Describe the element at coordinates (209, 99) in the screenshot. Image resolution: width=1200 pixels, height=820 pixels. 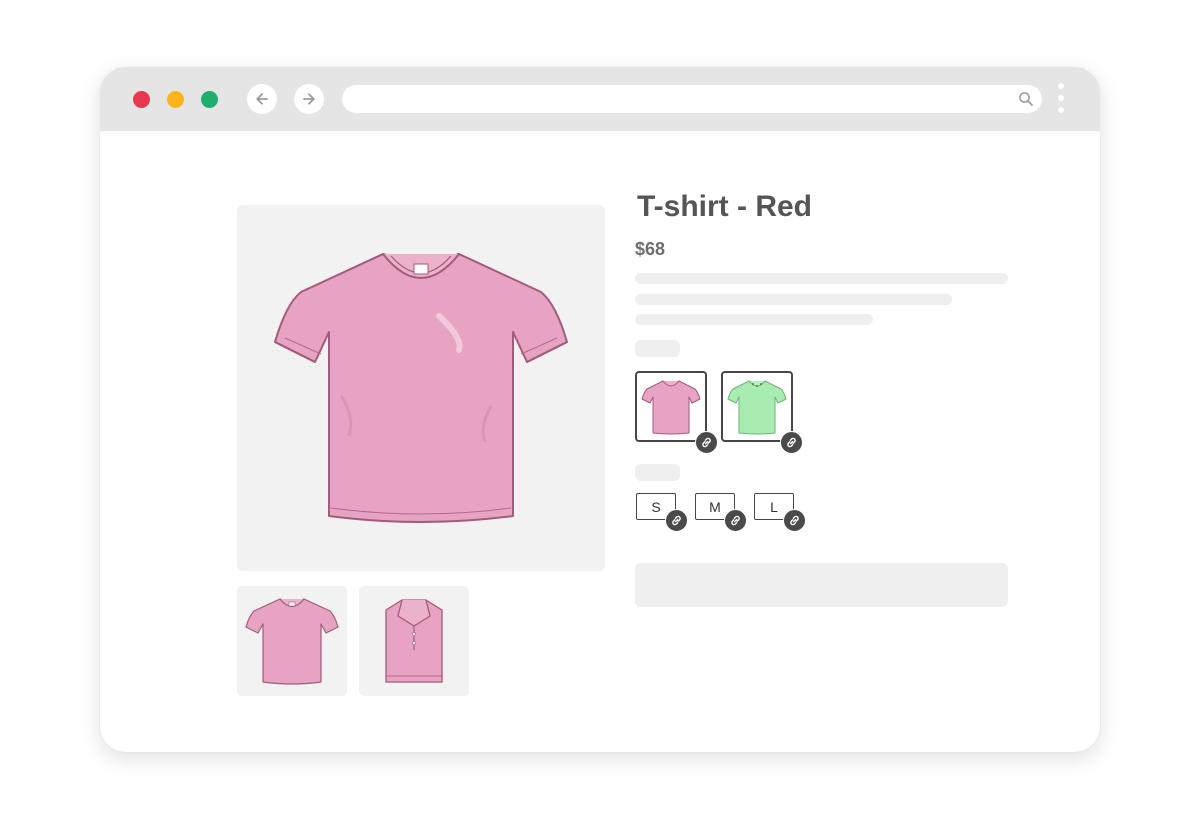
I see `maximize-window-button` at that location.